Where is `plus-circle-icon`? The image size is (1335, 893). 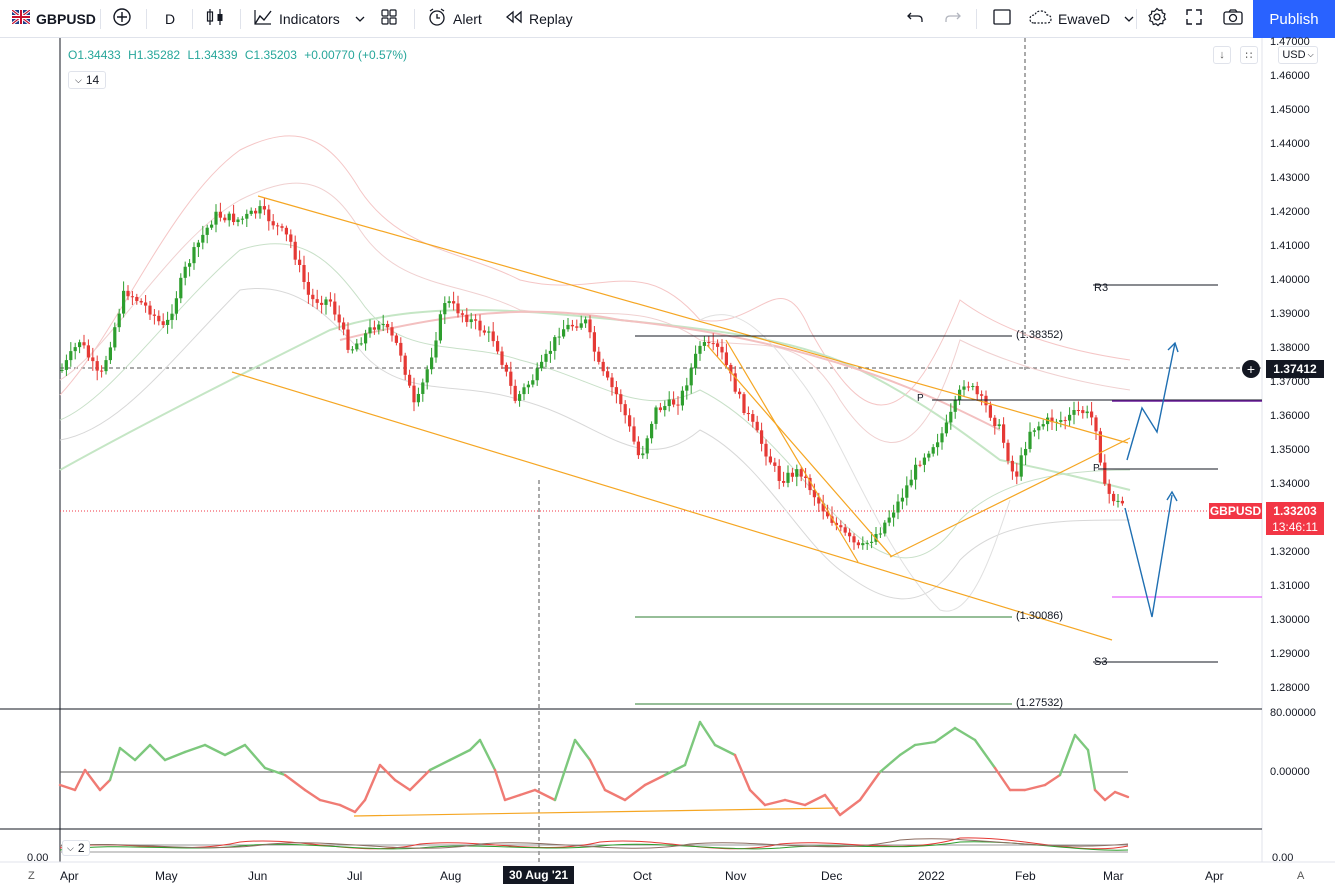
plus-circle-icon is located at coordinates (122, 19).